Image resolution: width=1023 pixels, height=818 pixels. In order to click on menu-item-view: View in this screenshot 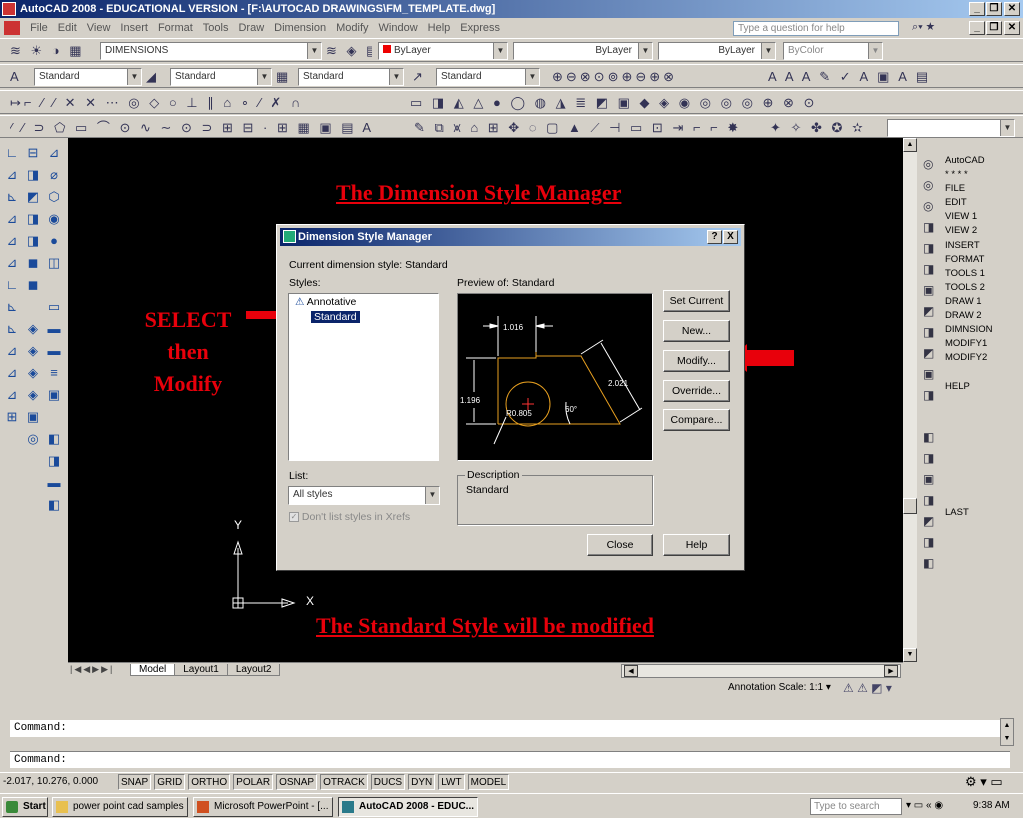, I will do `click(99, 28)`.